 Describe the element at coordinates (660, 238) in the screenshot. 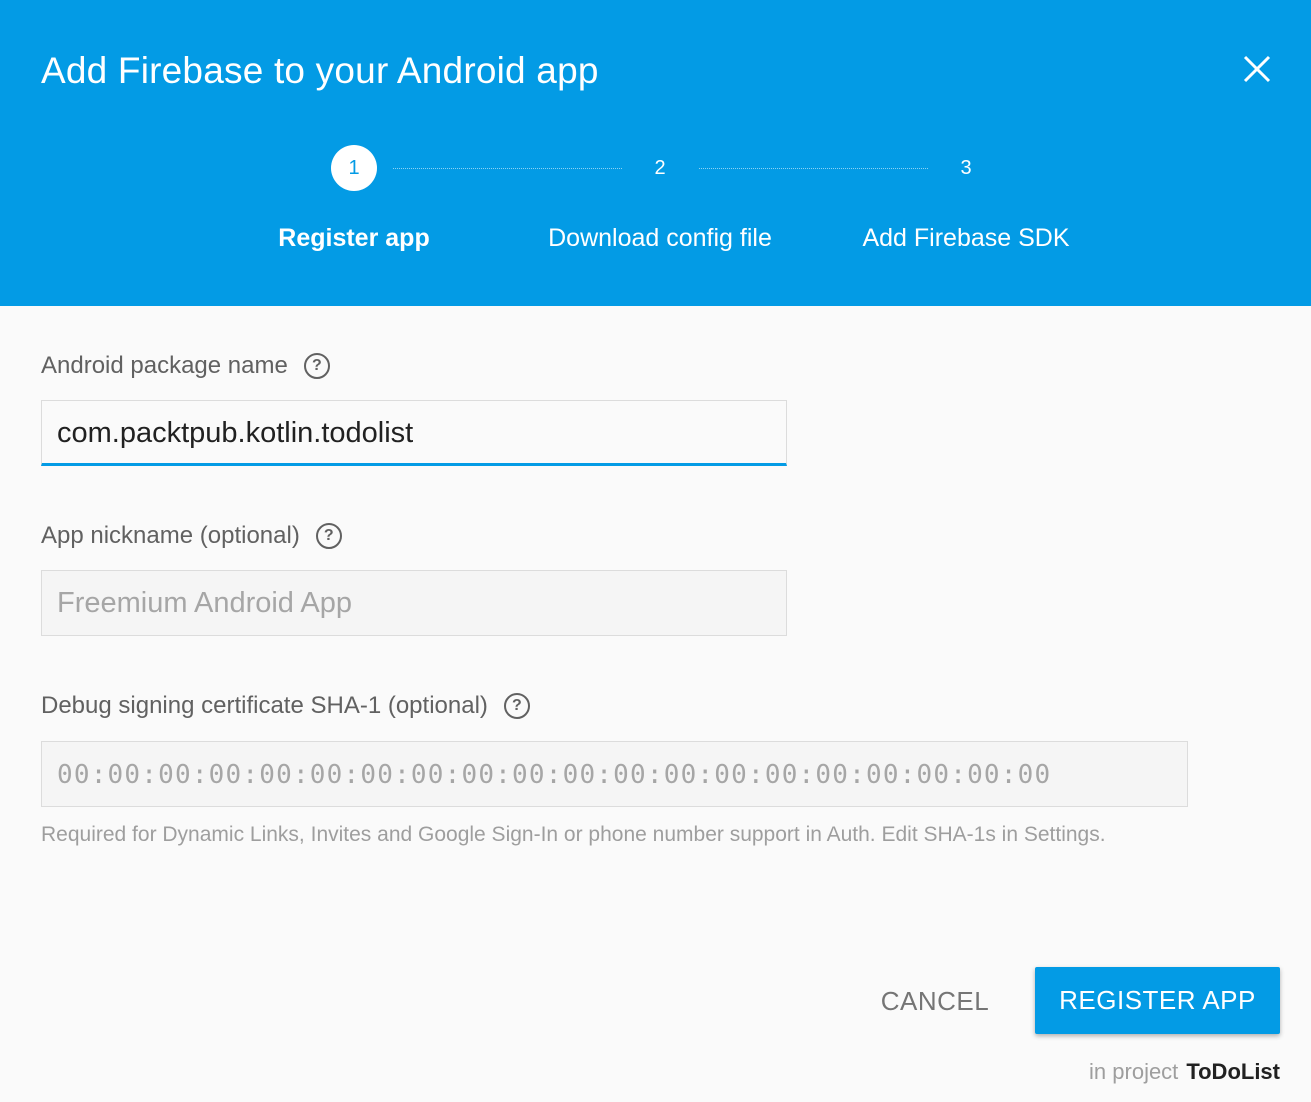

I see `step-2-label: Download config file` at that location.